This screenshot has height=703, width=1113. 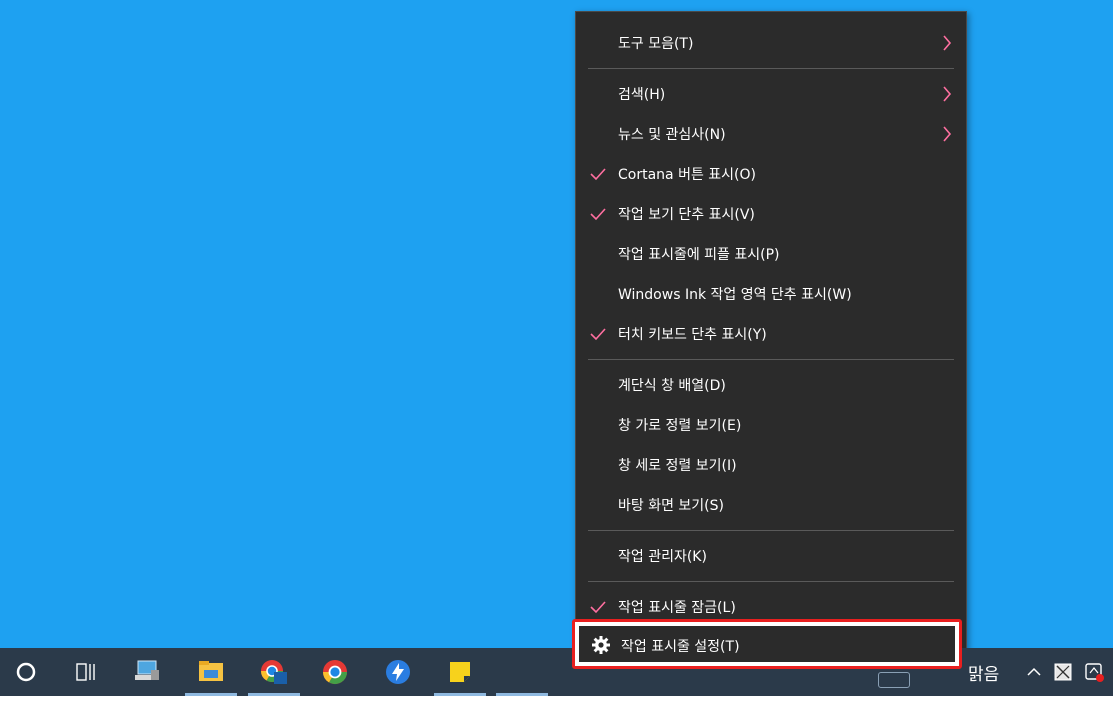 What do you see at coordinates (522, 672) in the screenshot?
I see `app-blank` at bounding box center [522, 672].